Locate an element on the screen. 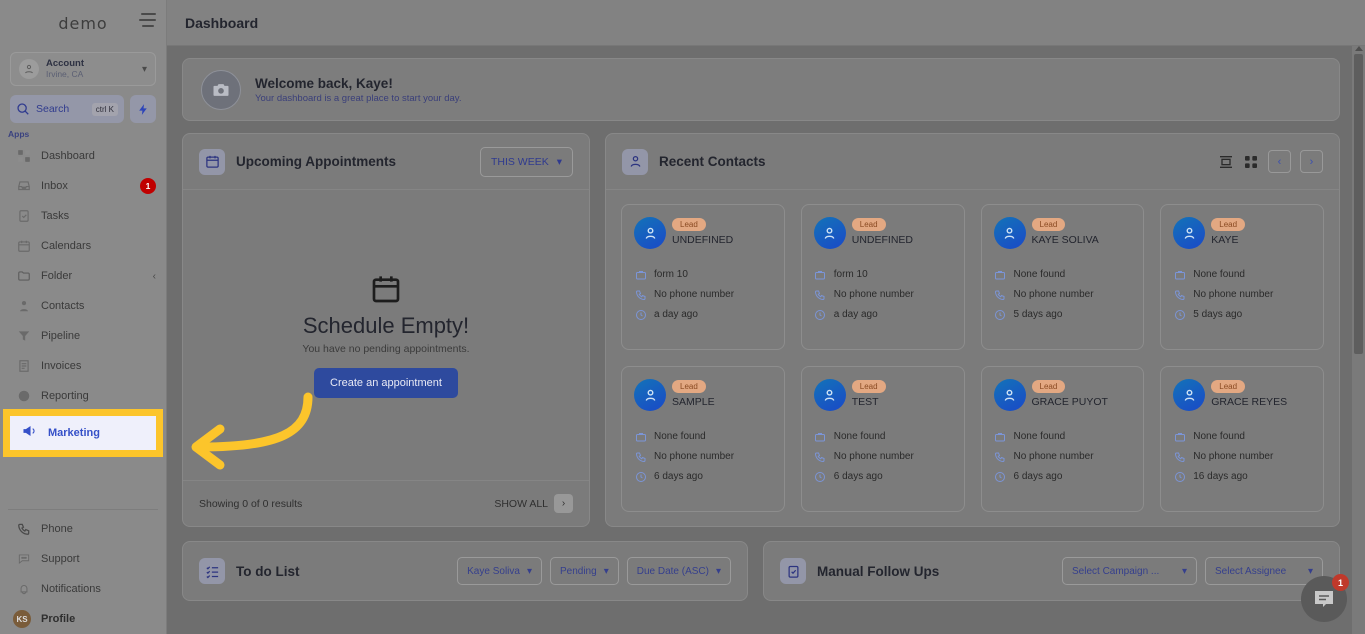 The height and width of the screenshot is (634, 1365). grid-view-icon is located at coordinates (1251, 162).